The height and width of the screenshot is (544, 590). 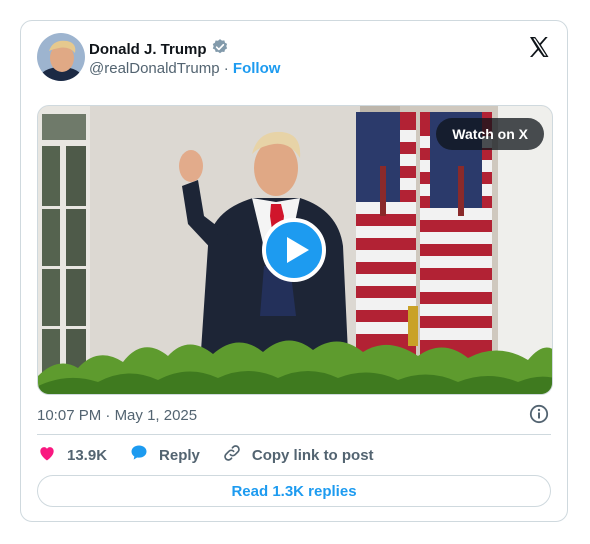 I want to click on author-name-row: Donald J. Trump, so click(x=159, y=49).